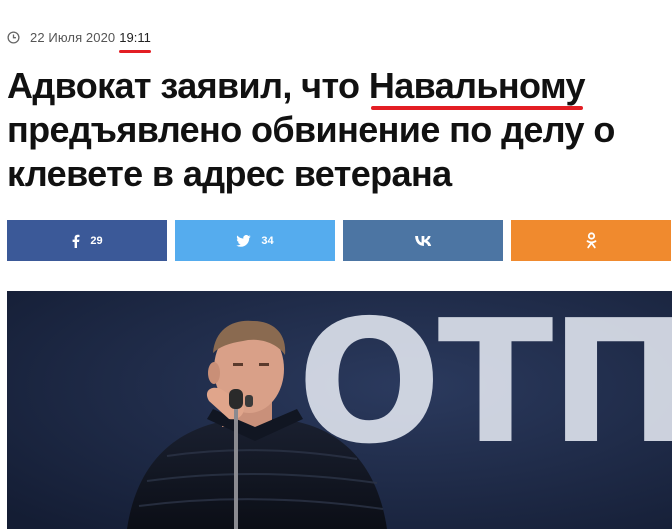  I want to click on facebook-share-count: 29, so click(96, 240).